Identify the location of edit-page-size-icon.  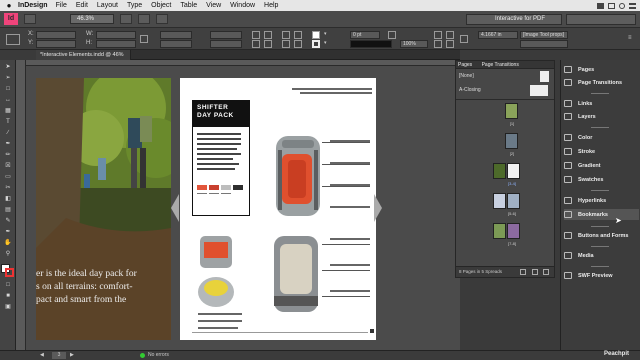
(523, 272).